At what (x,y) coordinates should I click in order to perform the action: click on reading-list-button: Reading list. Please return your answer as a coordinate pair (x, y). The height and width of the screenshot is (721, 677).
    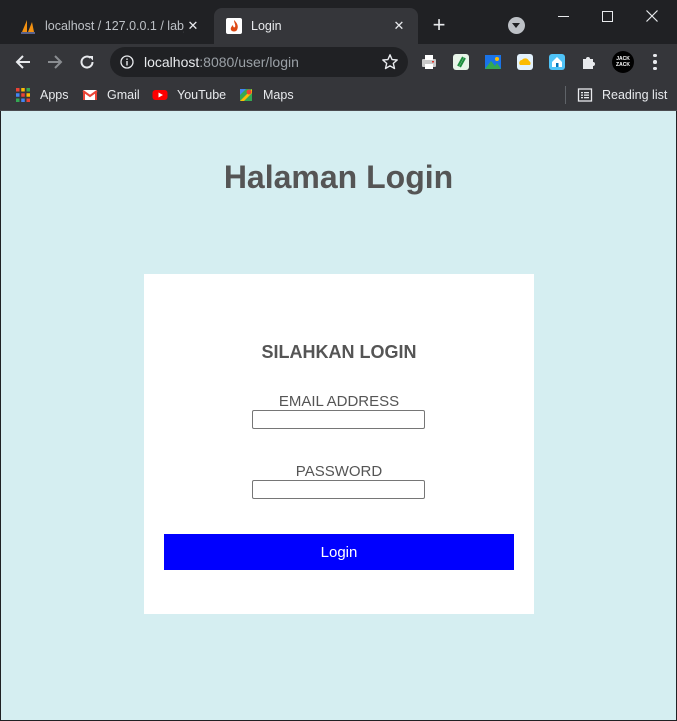
    Looking at the image, I should click on (622, 95).